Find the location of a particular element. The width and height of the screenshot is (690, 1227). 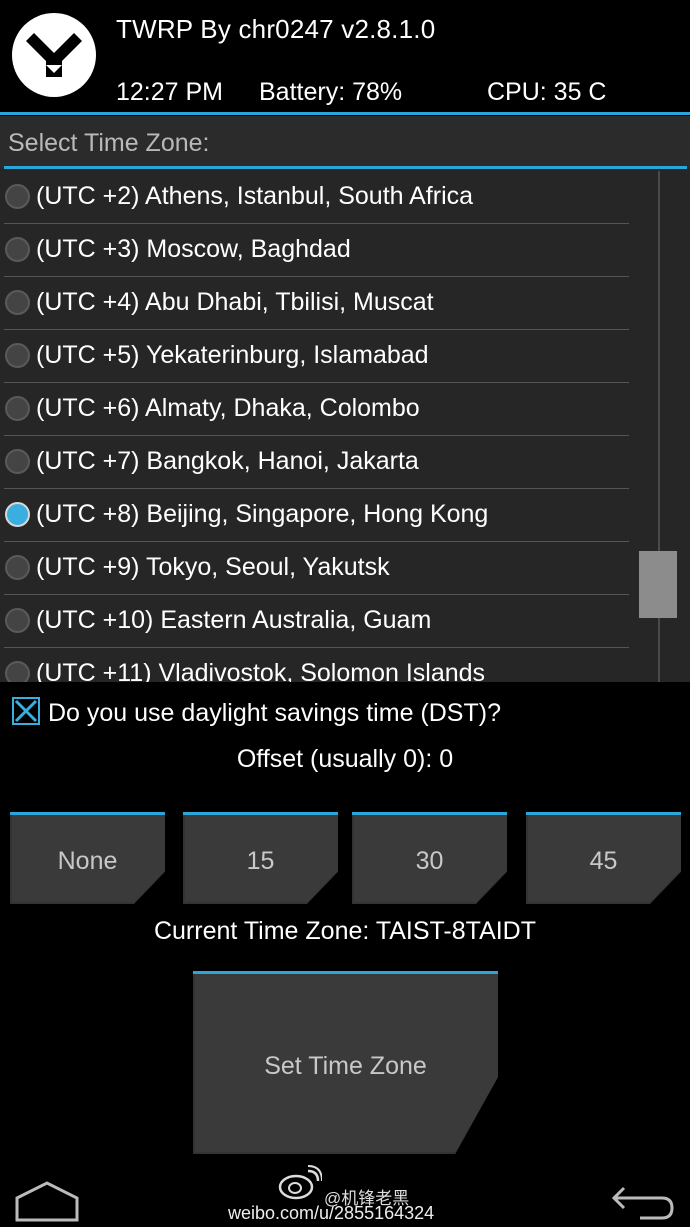

offset-15-label: 15 is located at coordinates (260, 861).